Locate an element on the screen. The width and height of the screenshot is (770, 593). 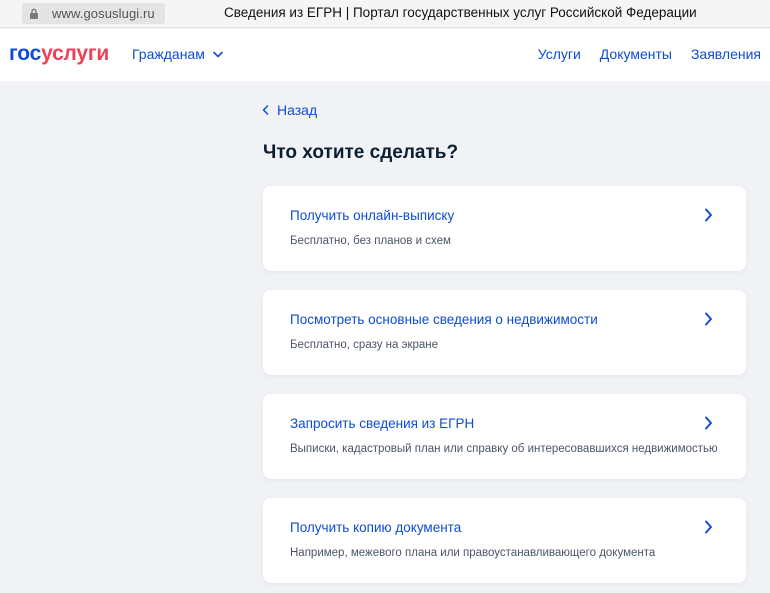
nav-link-services: Услуги is located at coordinates (559, 54).